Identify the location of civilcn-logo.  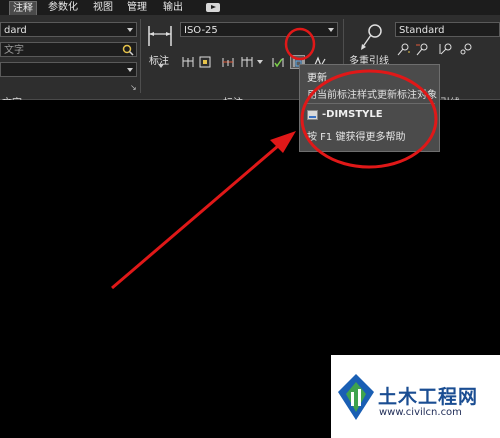
(356, 397).